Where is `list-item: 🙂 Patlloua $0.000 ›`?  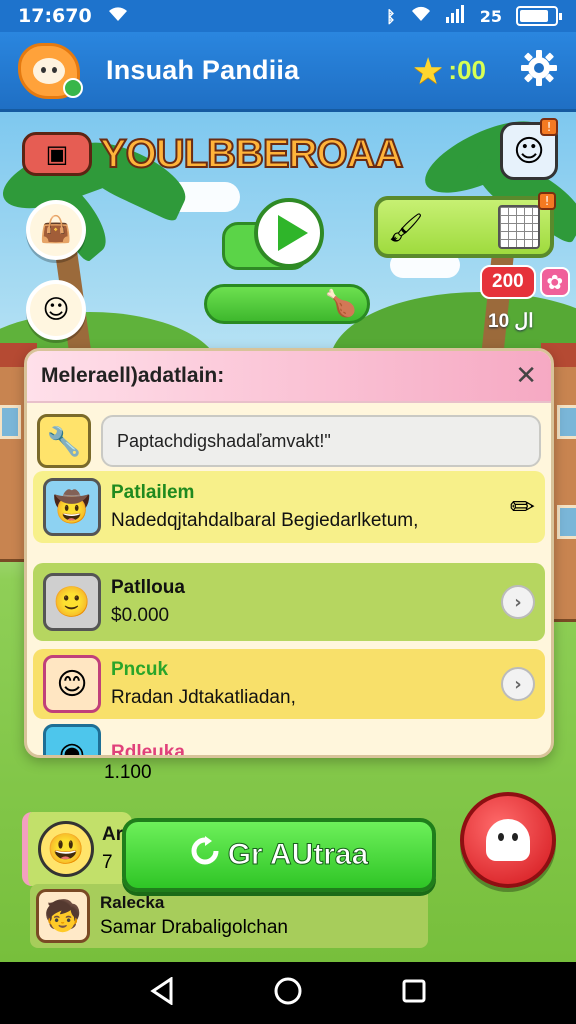
list-item: 🙂 Patlloua $0.000 › is located at coordinates (289, 602).